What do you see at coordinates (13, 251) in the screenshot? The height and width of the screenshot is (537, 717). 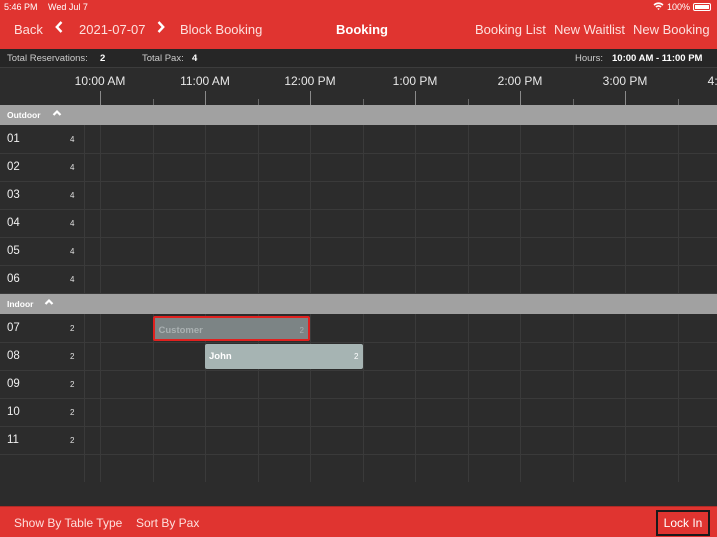 I see `table-name: 05` at bounding box center [13, 251].